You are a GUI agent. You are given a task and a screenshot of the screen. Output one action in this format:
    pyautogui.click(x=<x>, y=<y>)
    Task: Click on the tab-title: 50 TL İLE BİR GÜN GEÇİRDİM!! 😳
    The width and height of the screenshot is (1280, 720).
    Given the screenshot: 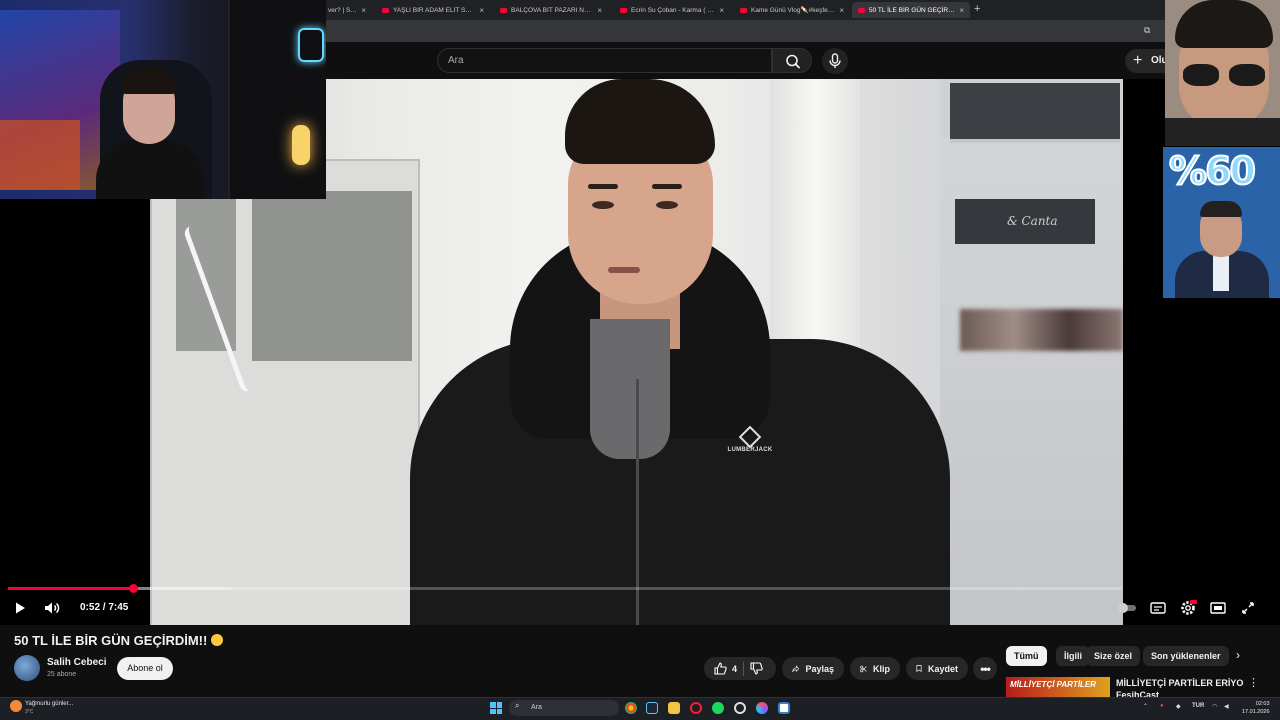 What is the action you would take?
    pyautogui.click(x=912, y=10)
    